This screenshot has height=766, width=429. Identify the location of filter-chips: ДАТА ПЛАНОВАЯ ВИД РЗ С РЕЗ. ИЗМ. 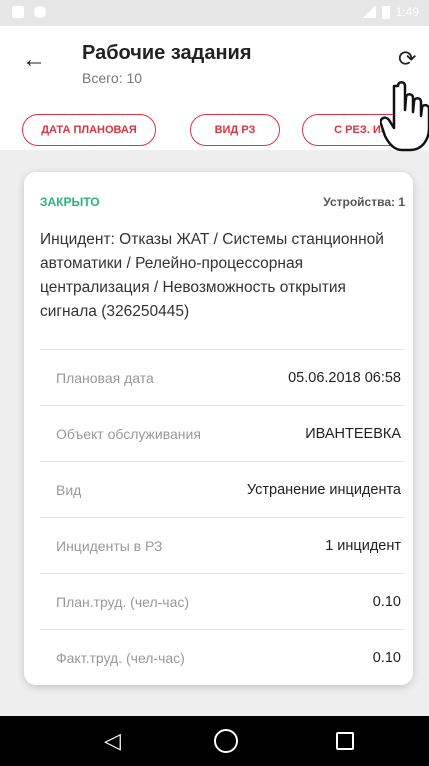
(214, 131).